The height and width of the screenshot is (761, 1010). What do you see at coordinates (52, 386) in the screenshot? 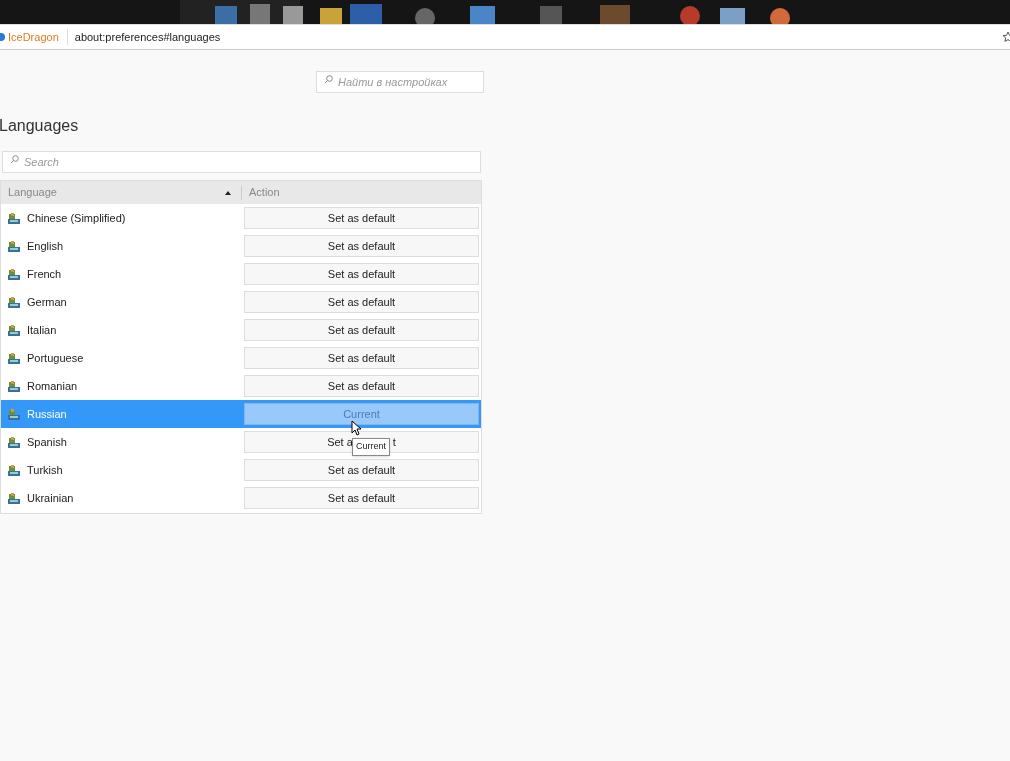
I see `language-name: Romanian` at bounding box center [52, 386].